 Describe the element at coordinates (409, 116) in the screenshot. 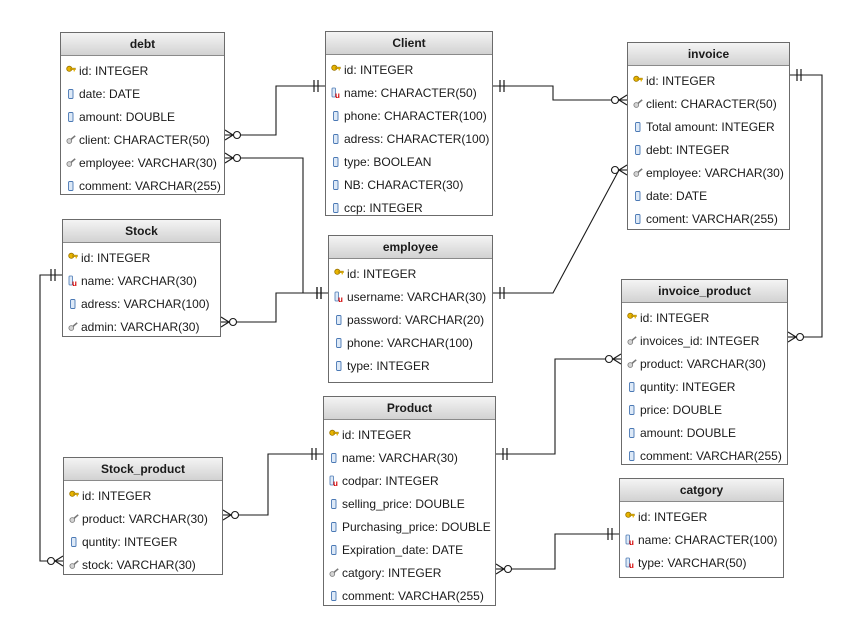

I see `table-row: phone: CHARACTER(100)` at that location.